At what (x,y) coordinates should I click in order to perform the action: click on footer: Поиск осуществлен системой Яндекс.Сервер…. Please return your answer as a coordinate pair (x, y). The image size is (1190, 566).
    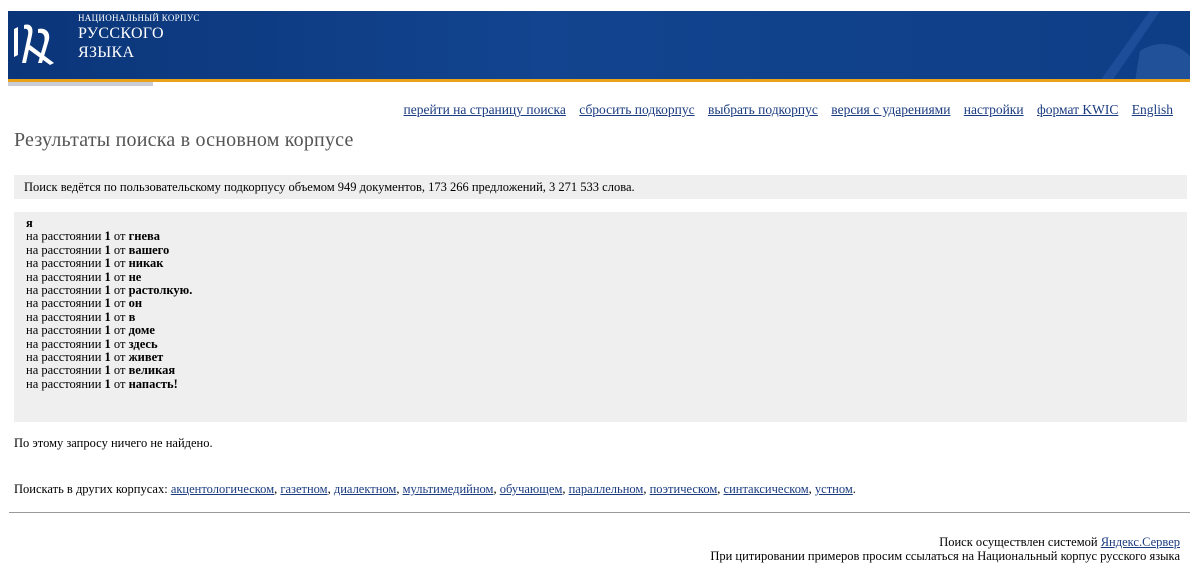
    Looking at the image, I should click on (945, 549).